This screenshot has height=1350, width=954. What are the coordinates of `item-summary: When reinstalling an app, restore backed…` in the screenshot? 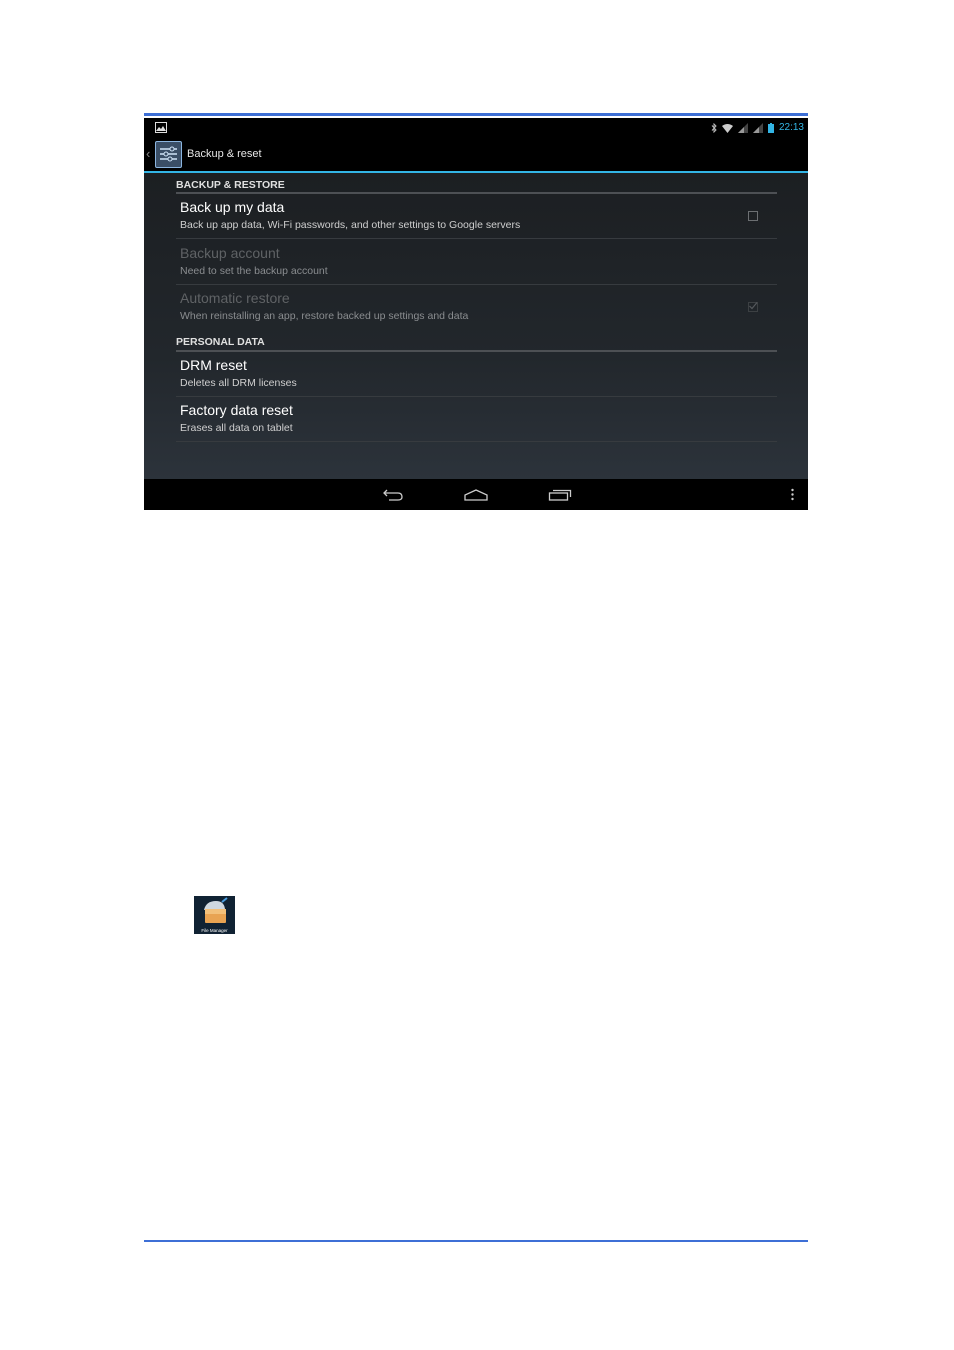 It's located at (324, 316).